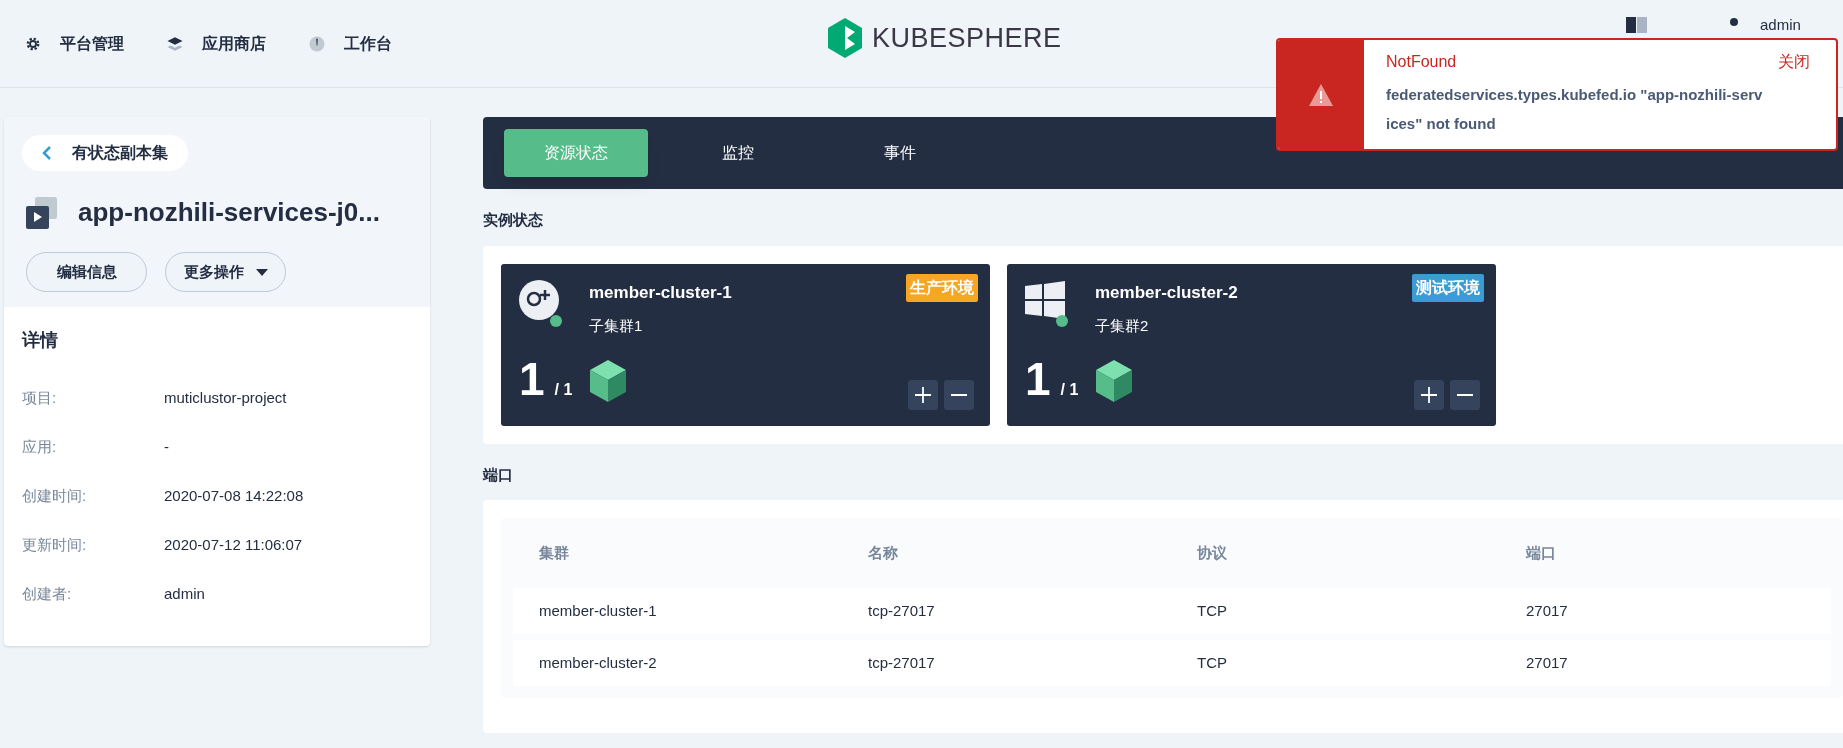 Image resolution: width=1843 pixels, height=748 pixels. I want to click on column-header: 集群, so click(554, 552).